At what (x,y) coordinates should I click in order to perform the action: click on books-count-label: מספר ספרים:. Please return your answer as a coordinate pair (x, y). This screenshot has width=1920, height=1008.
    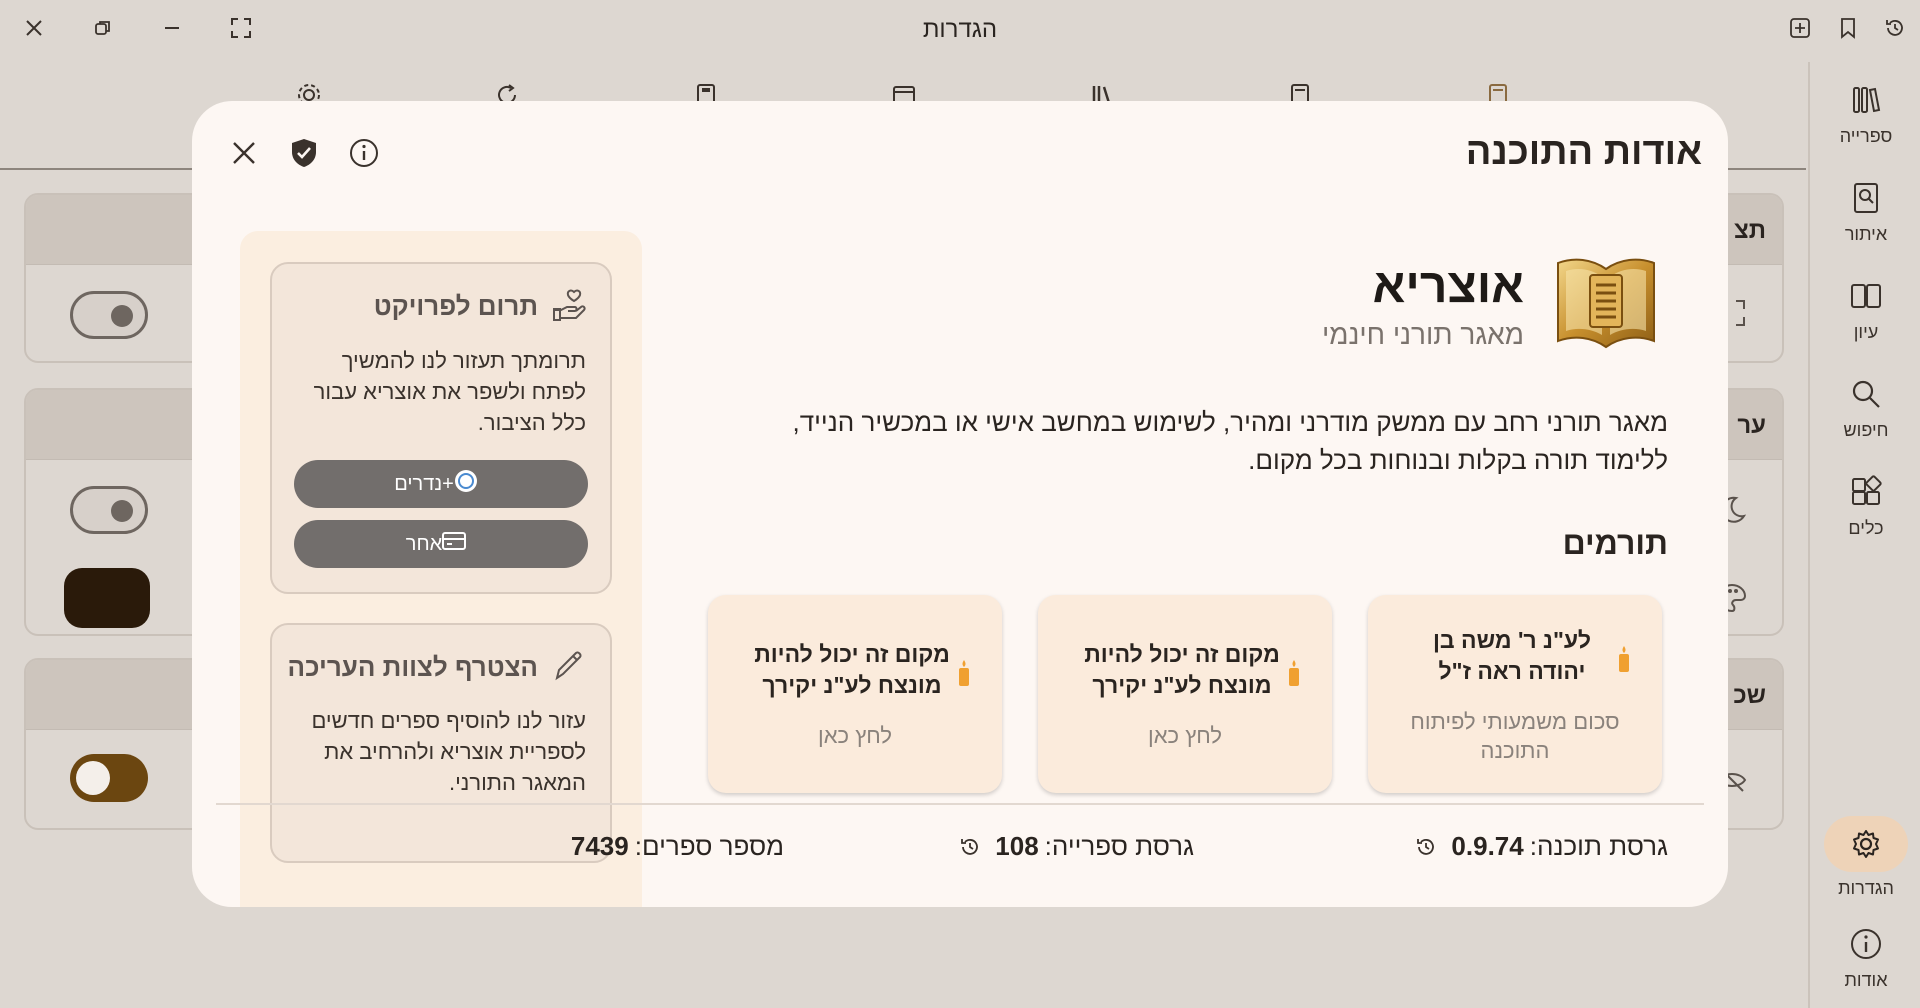
    Looking at the image, I should click on (709, 846).